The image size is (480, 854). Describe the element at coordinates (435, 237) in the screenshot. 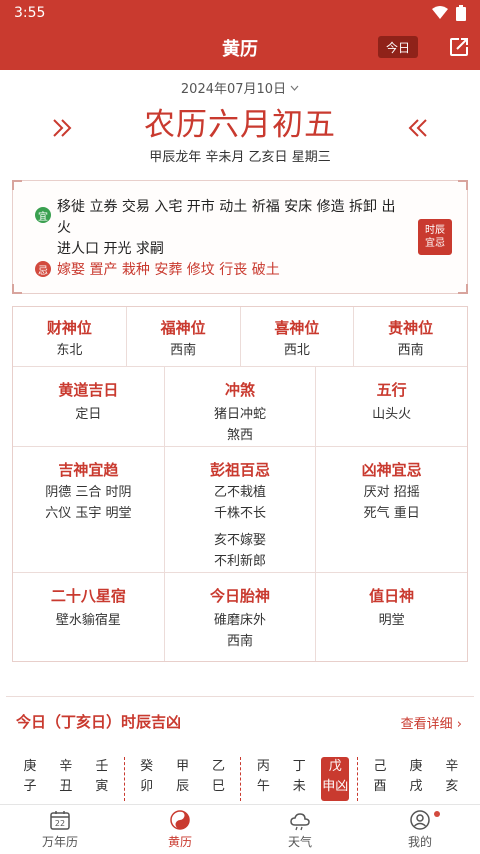

I see `shichen-yiji-button: 时辰 宜忌` at that location.